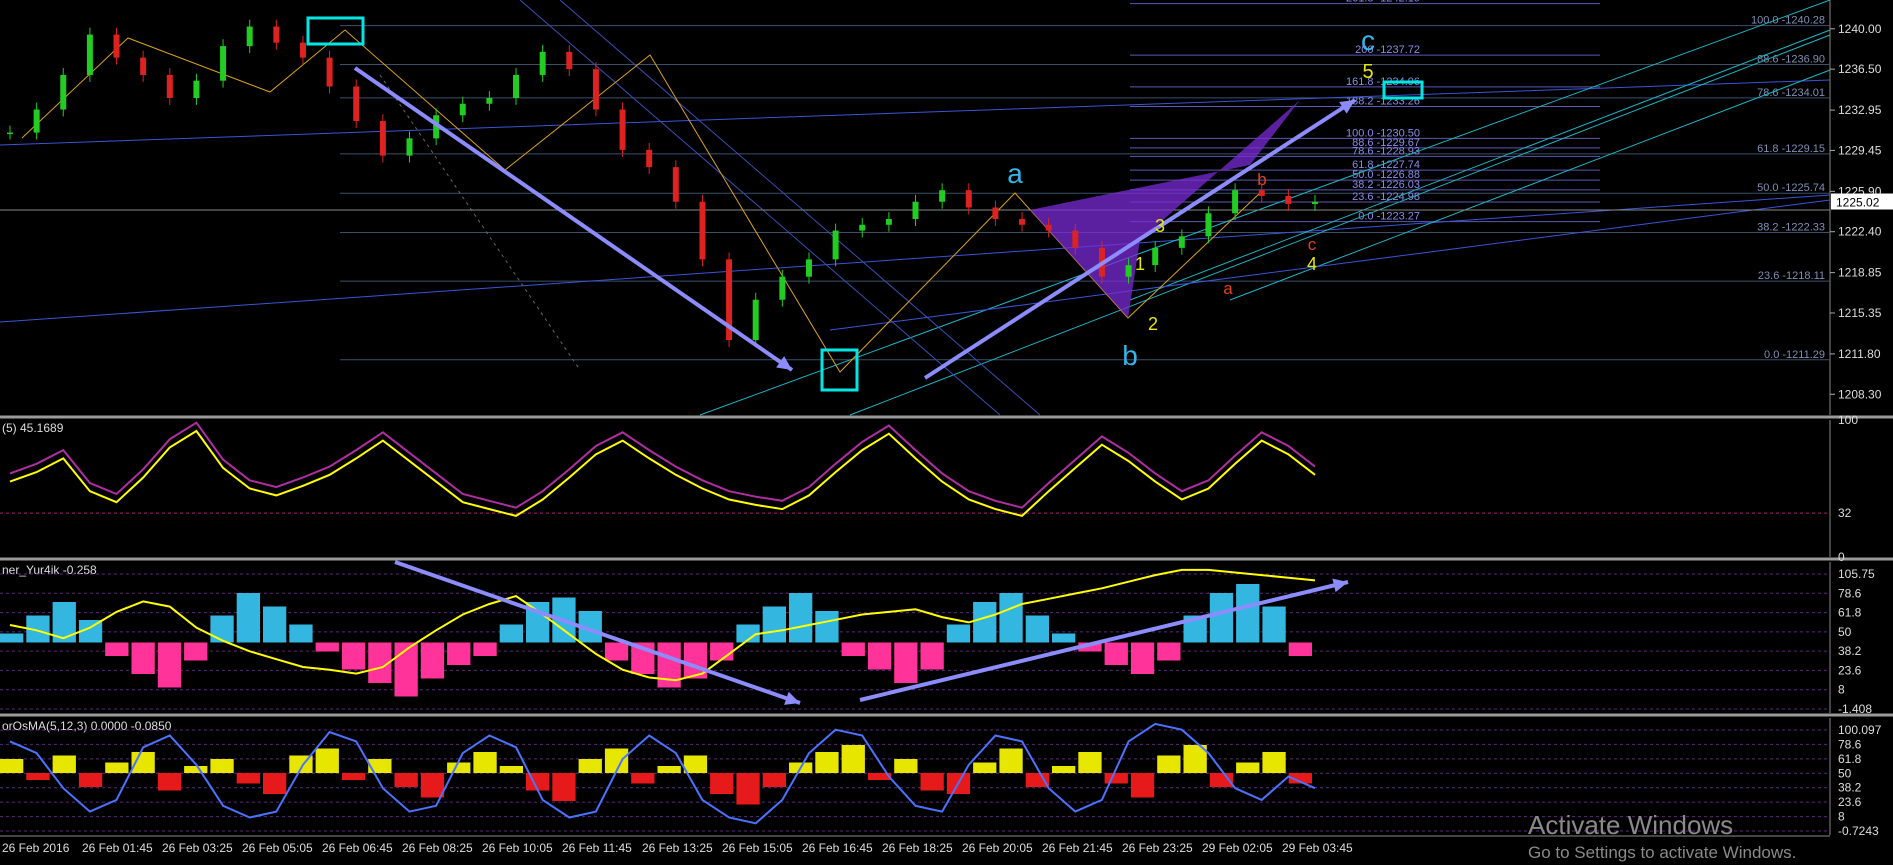  I want to click on price-tick-label-7: 1215.35, so click(1860, 313).